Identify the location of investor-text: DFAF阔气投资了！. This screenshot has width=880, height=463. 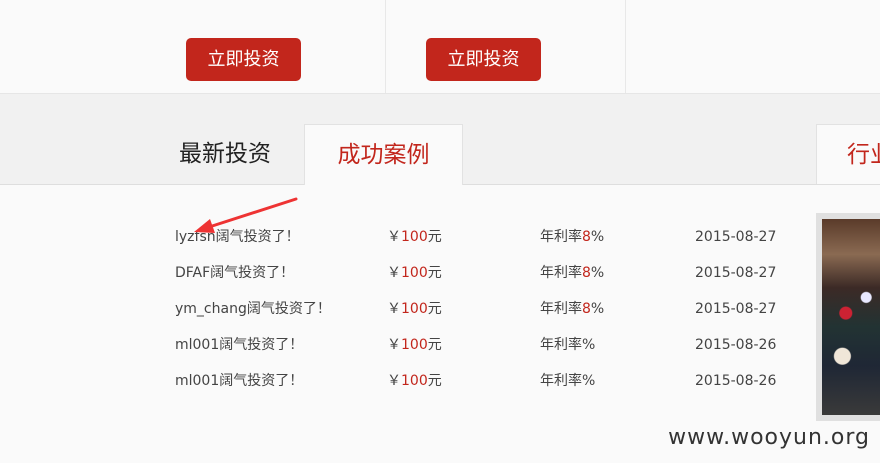
(235, 273).